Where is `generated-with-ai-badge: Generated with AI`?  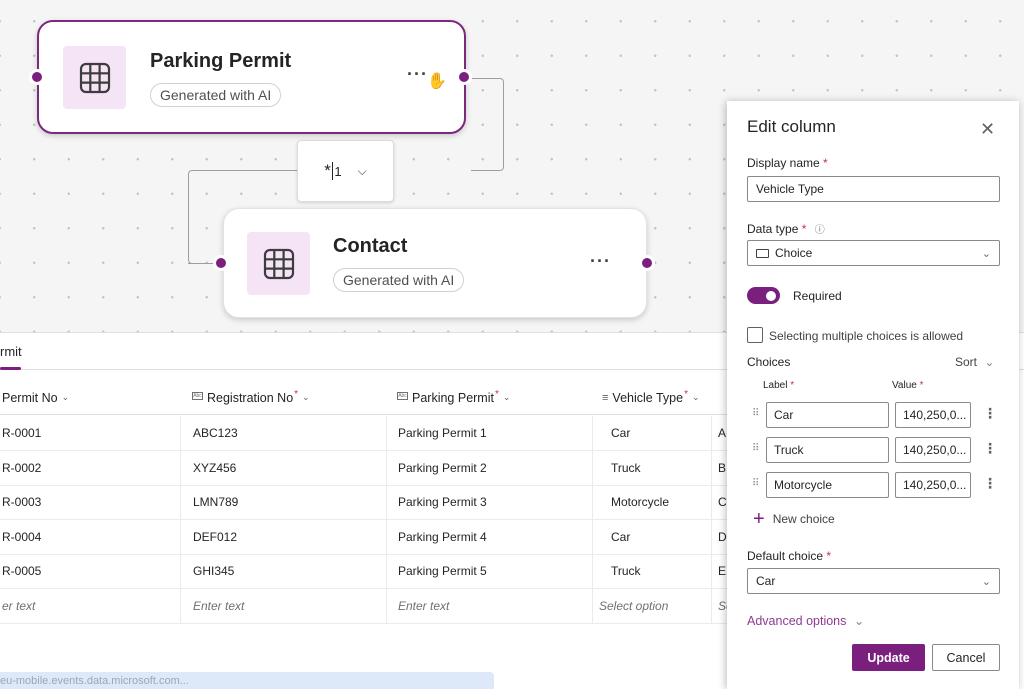 generated-with-ai-badge: Generated with AI is located at coordinates (399, 280).